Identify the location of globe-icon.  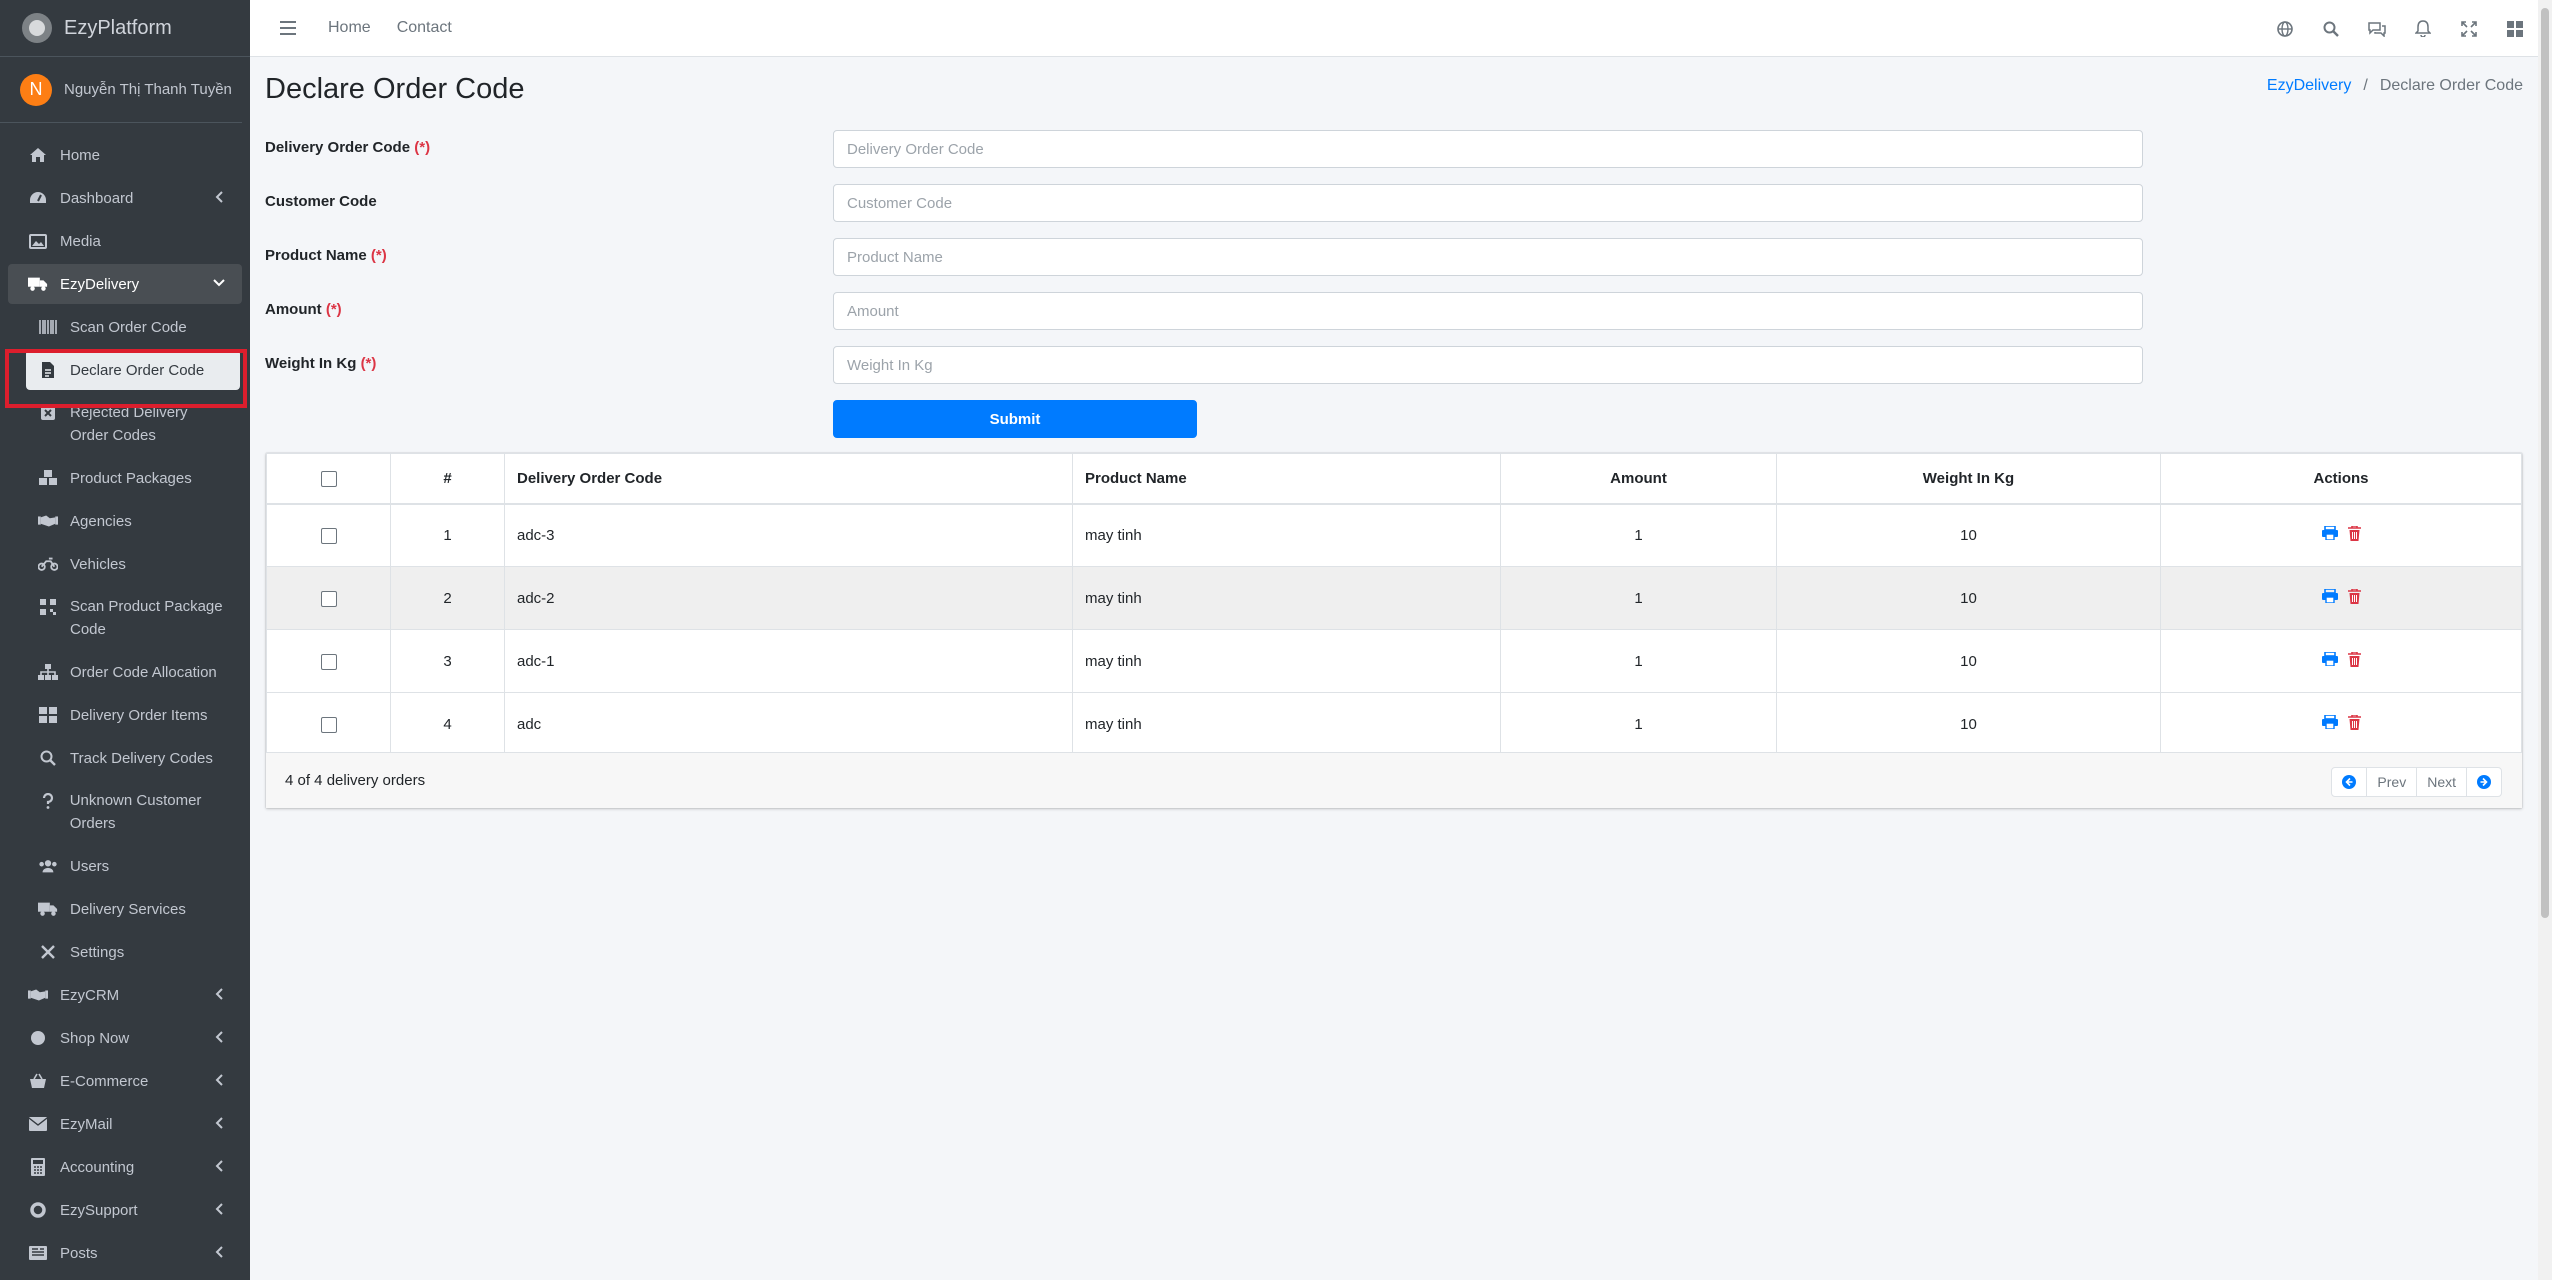
(2285, 28).